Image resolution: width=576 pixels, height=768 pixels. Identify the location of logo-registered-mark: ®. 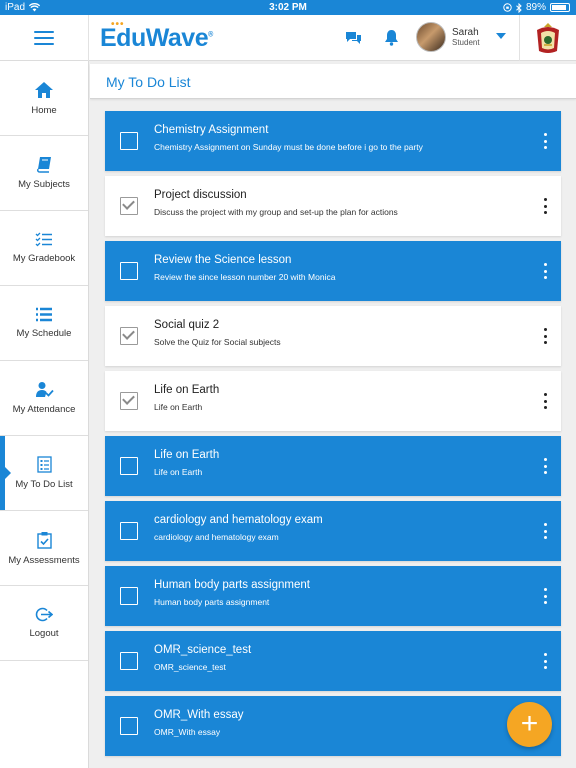
(210, 35).